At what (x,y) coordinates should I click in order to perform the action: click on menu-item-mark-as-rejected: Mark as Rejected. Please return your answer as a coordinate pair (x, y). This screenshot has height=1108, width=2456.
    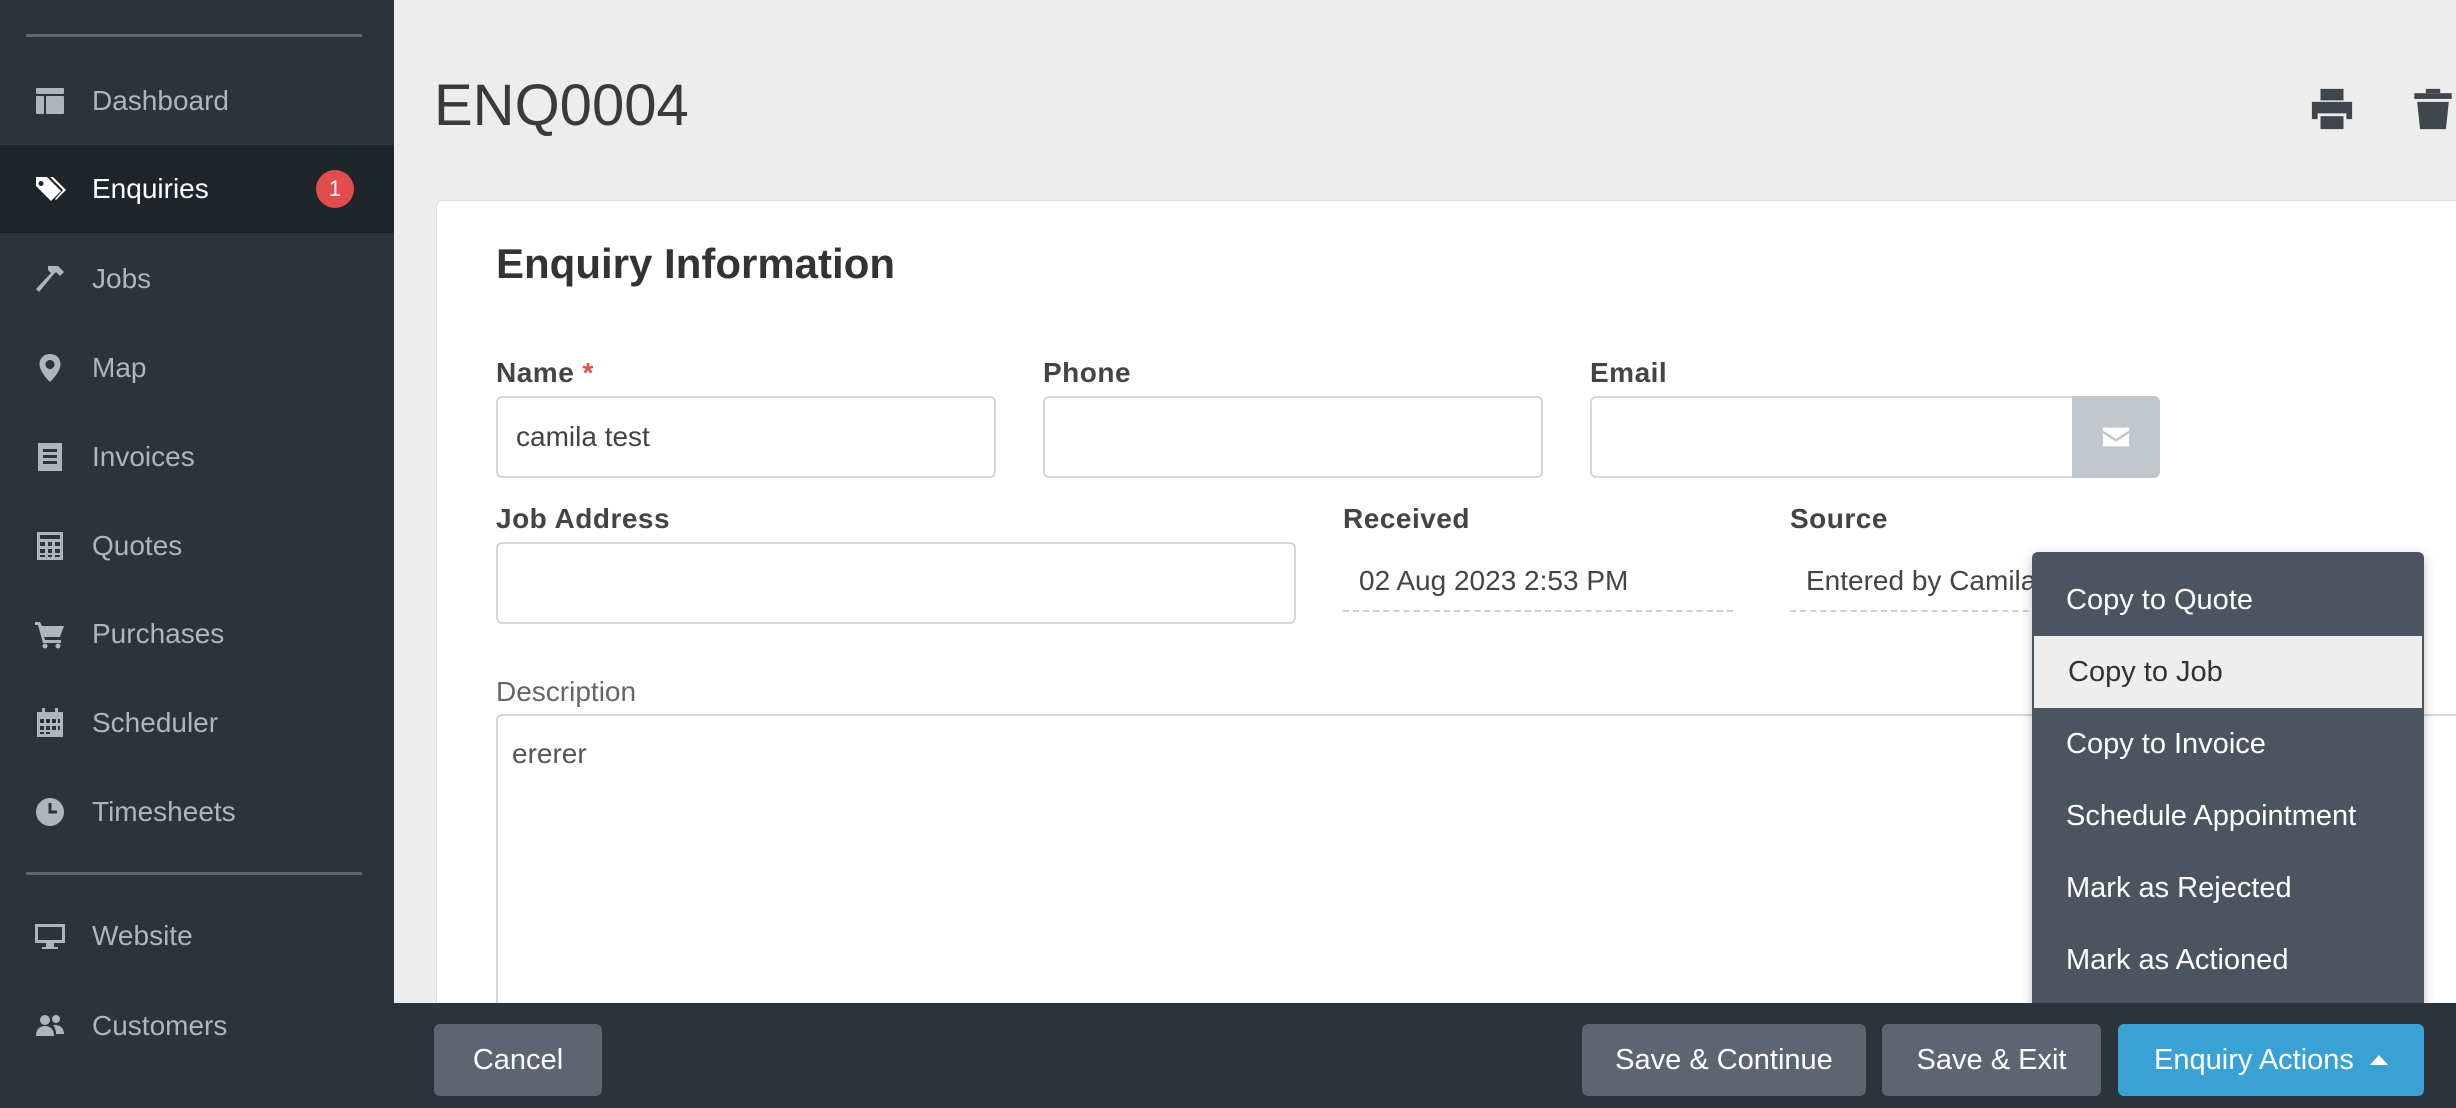
    Looking at the image, I should click on (2228, 888).